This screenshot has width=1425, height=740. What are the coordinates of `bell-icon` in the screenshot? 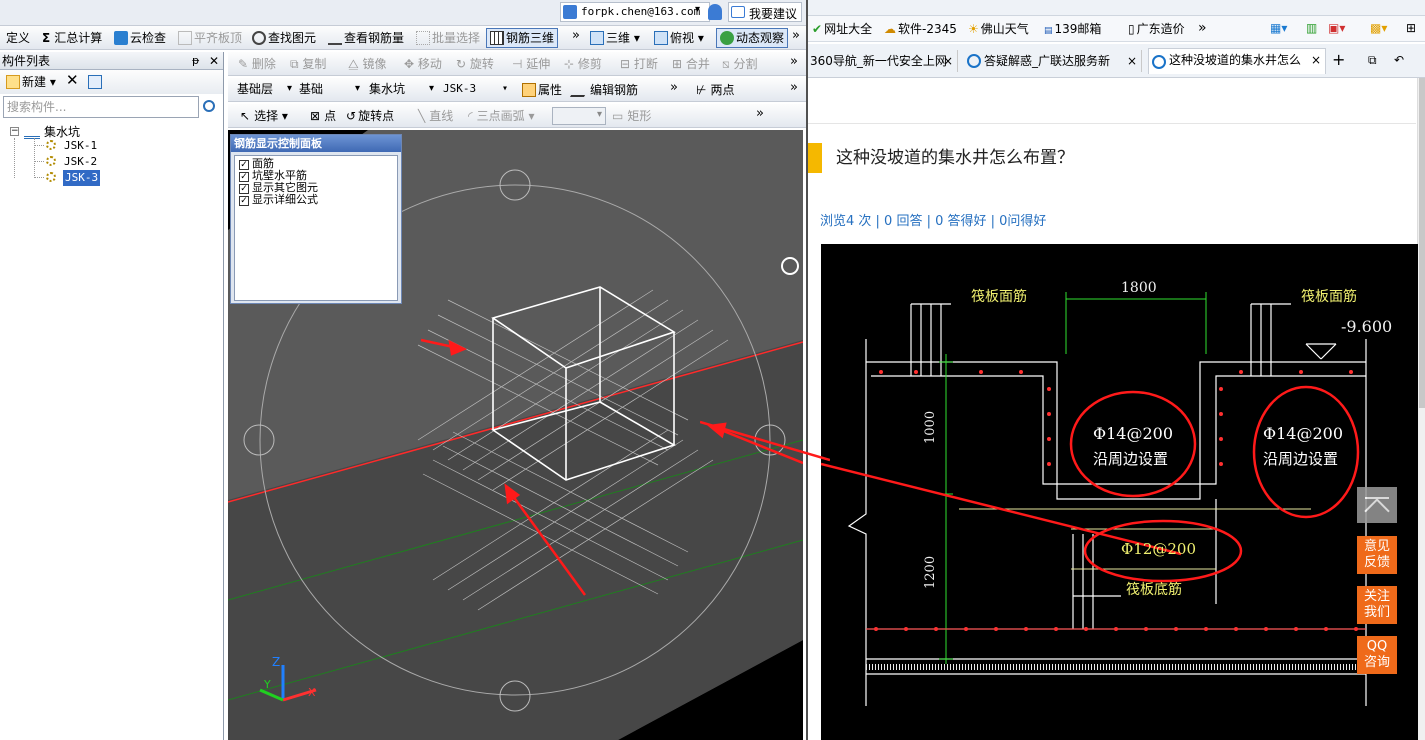 It's located at (715, 12).